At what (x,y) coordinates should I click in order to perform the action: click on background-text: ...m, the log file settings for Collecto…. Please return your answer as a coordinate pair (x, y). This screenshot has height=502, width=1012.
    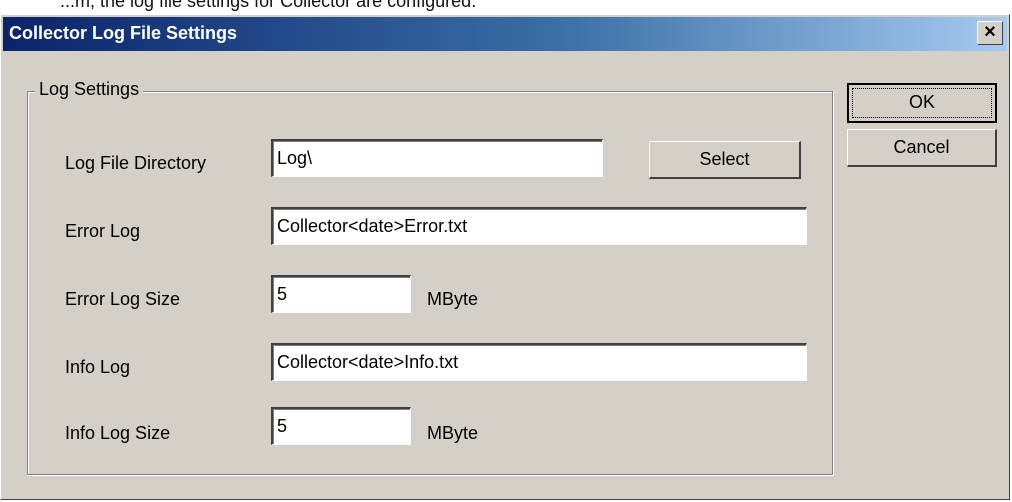
    Looking at the image, I should click on (268, 5).